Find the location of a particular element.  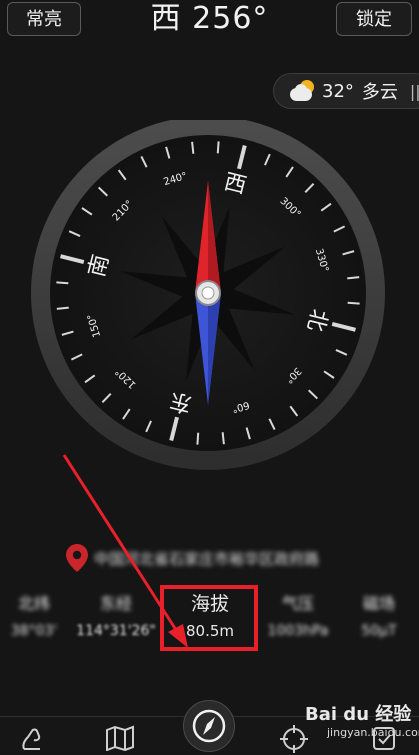

stat-magnetic: 磁场 50μT is located at coordinates (378, 617).